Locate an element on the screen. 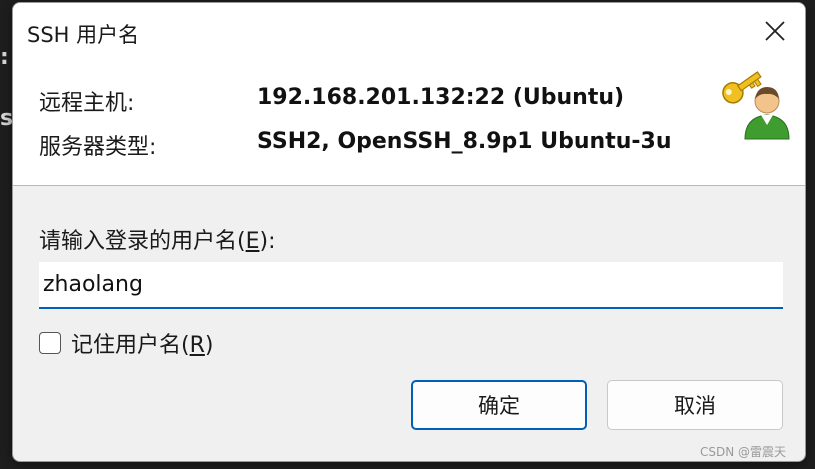  title-bar: SSH 用户名 is located at coordinates (409, 31).